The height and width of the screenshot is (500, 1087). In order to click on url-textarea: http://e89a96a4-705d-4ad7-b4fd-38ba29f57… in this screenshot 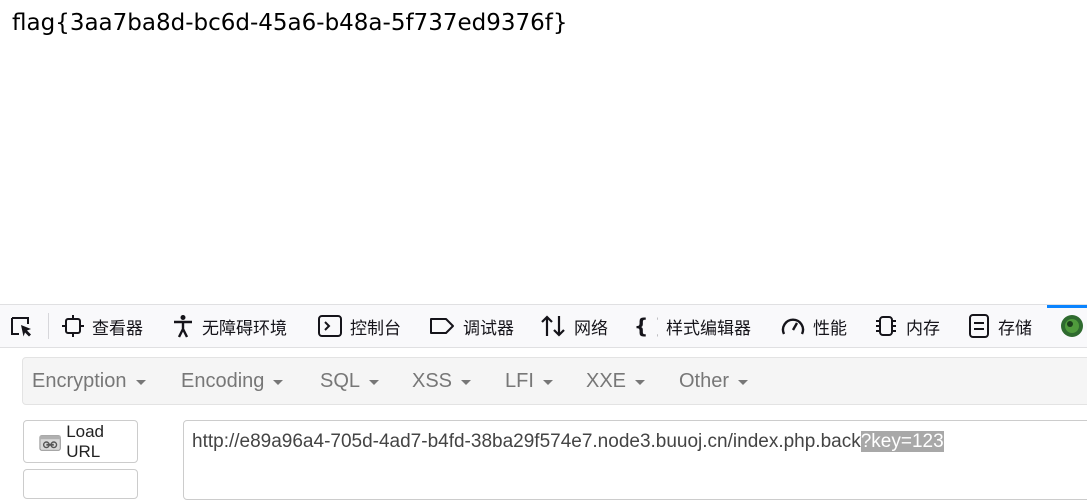, I will do `click(635, 460)`.